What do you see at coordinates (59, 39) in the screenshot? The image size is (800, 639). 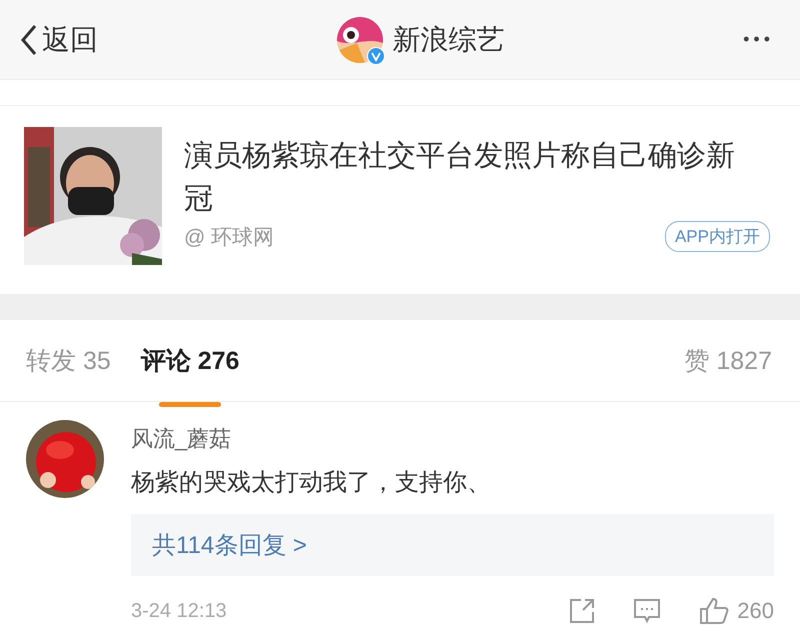 I see `back-button: 返回` at bounding box center [59, 39].